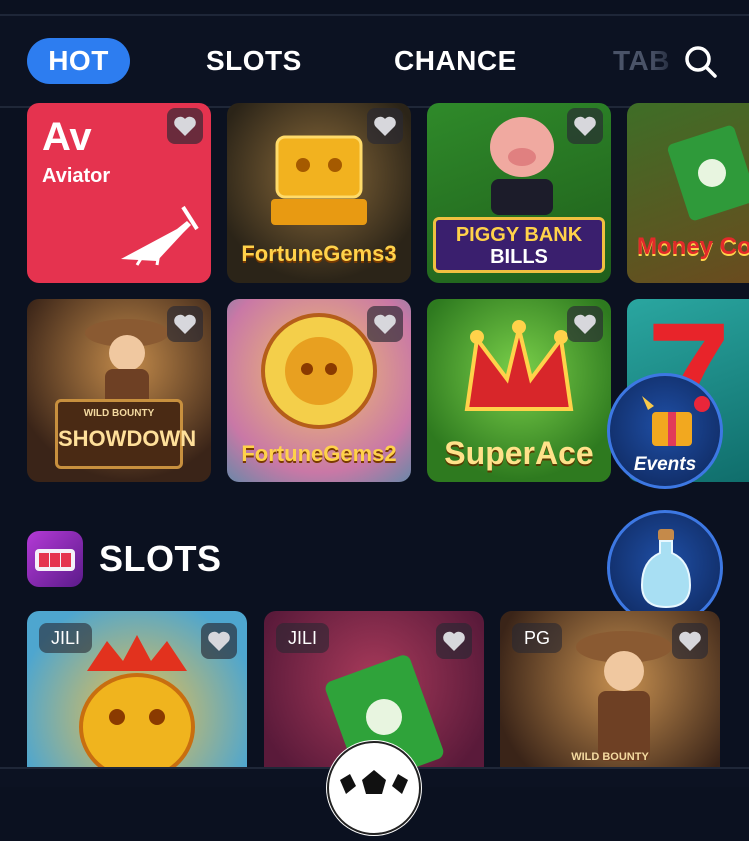 The image size is (749, 841). I want to click on game-tile-wild-bounty-showdown: WILD BOUNTY SHOWDOWN, so click(119, 390).